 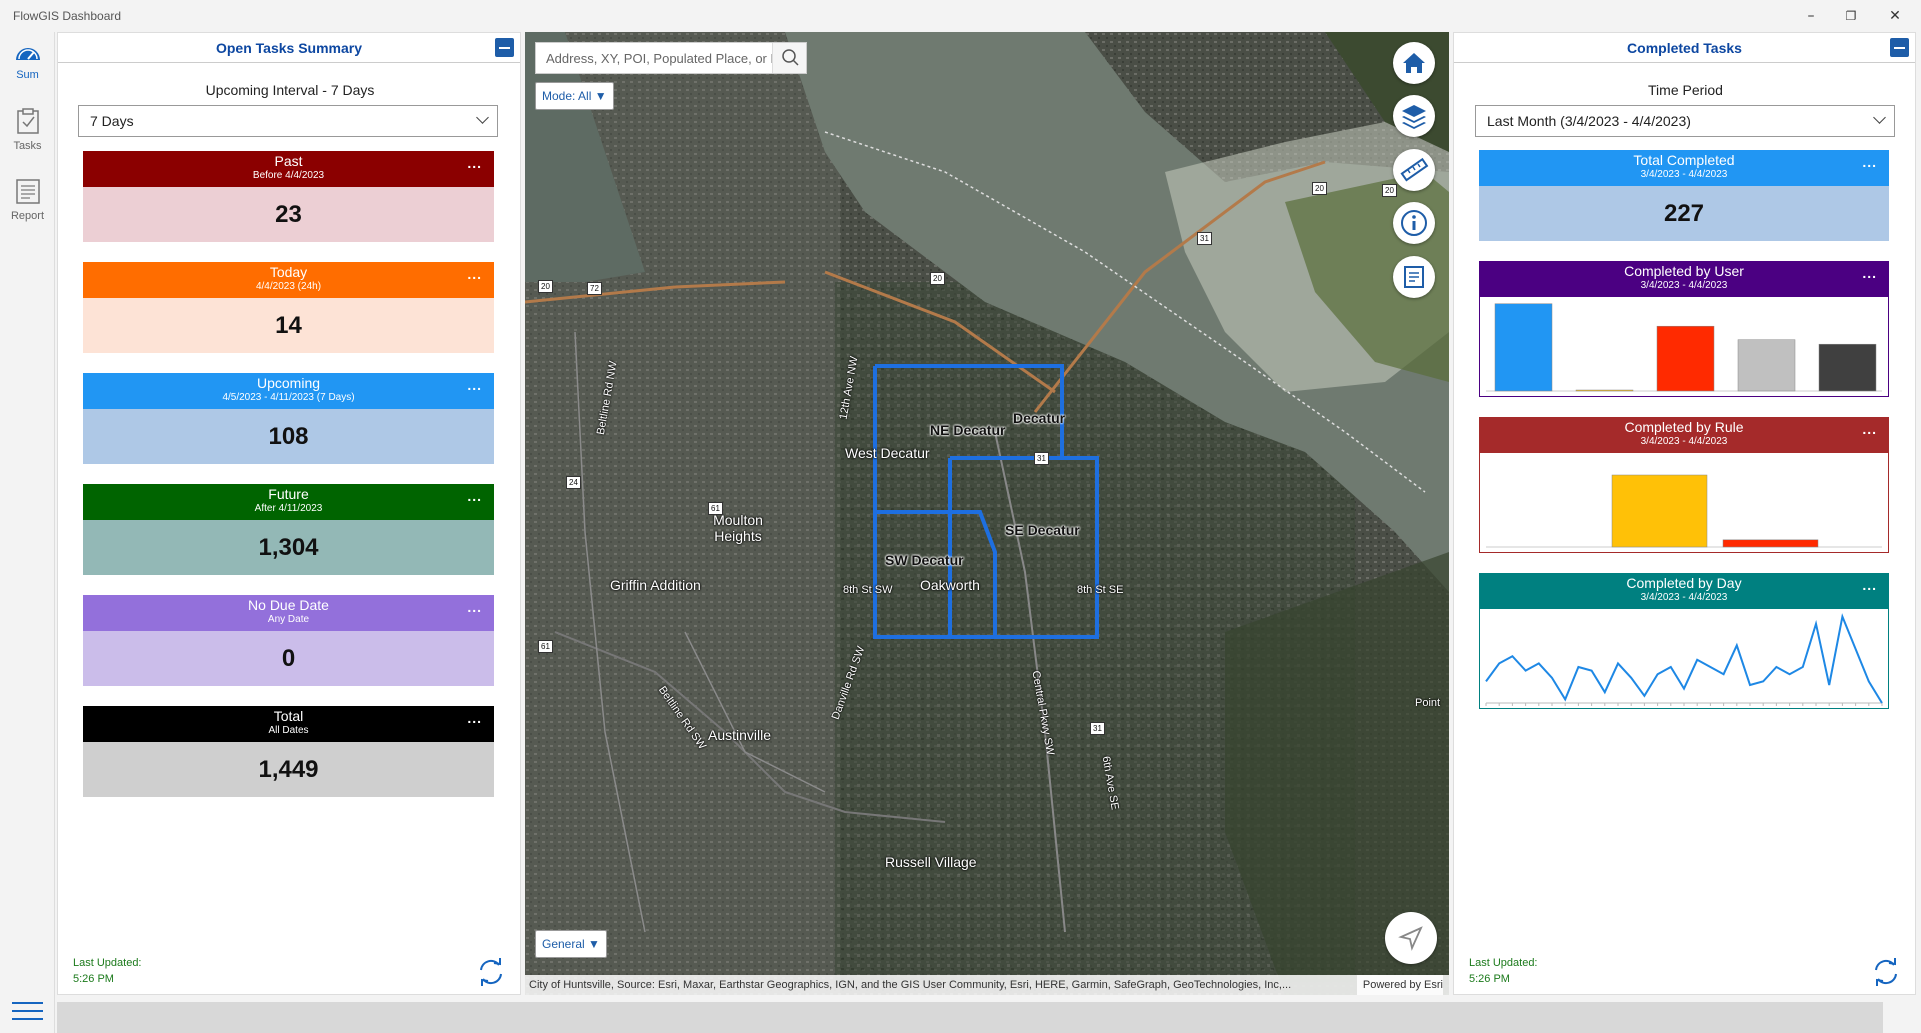 I want to click on card-title: Upcoming, so click(x=288, y=383).